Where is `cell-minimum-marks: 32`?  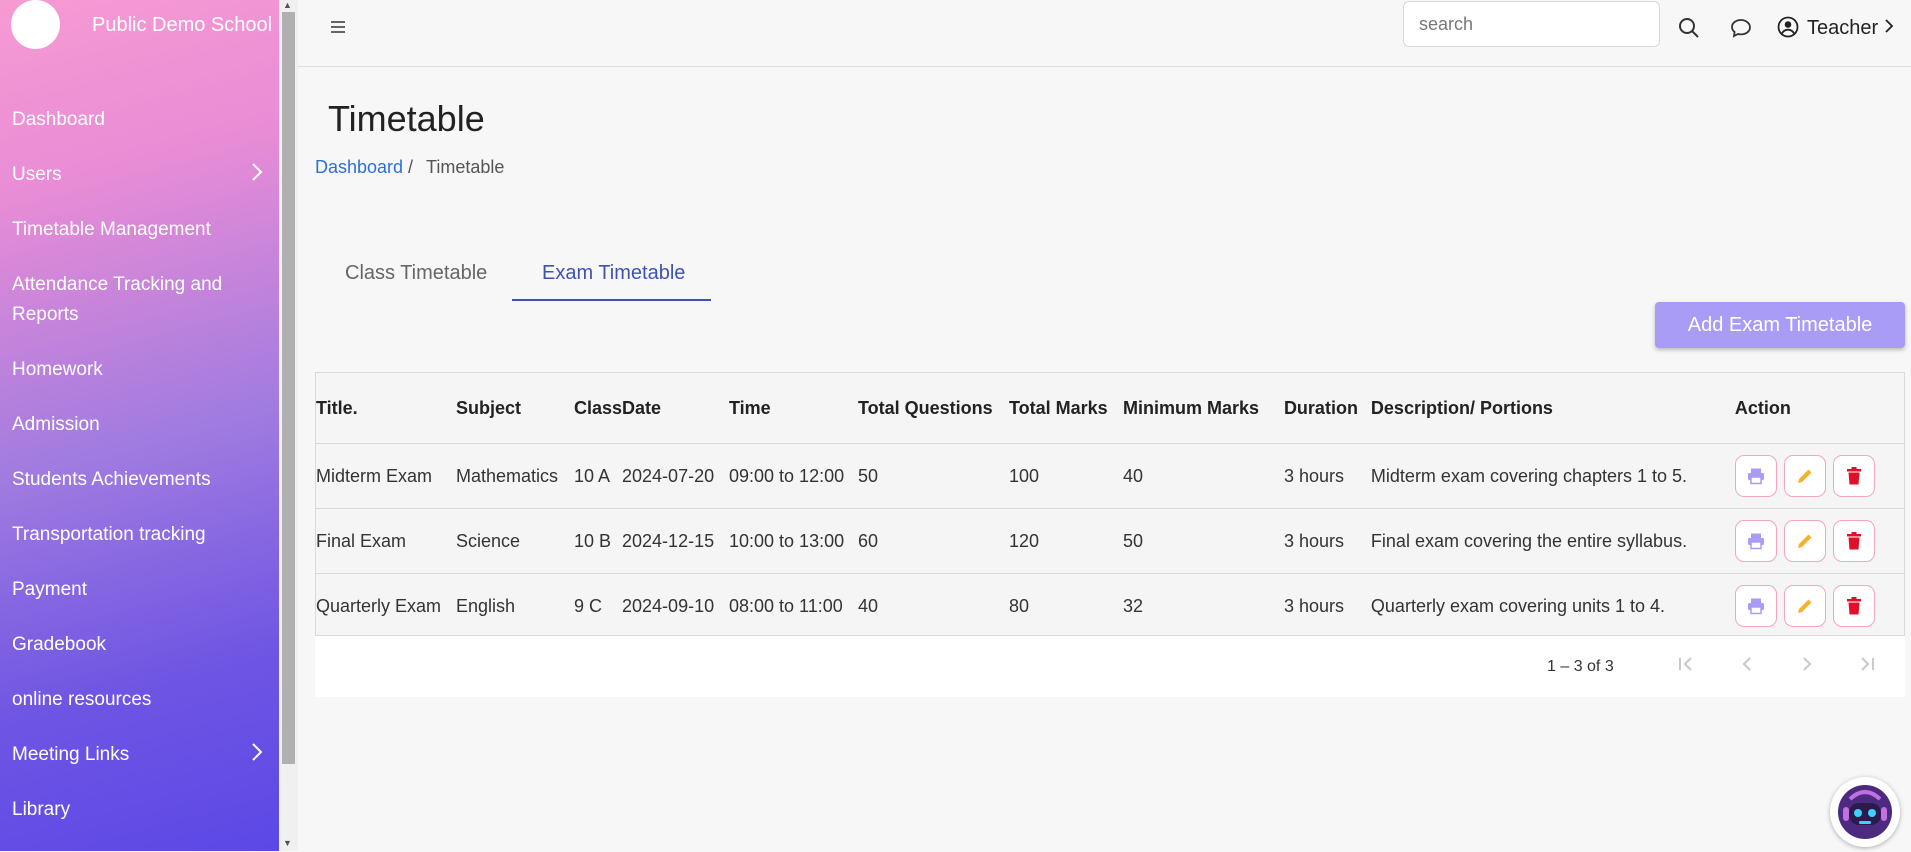
cell-minimum-marks: 32 is located at coordinates (1203, 605).